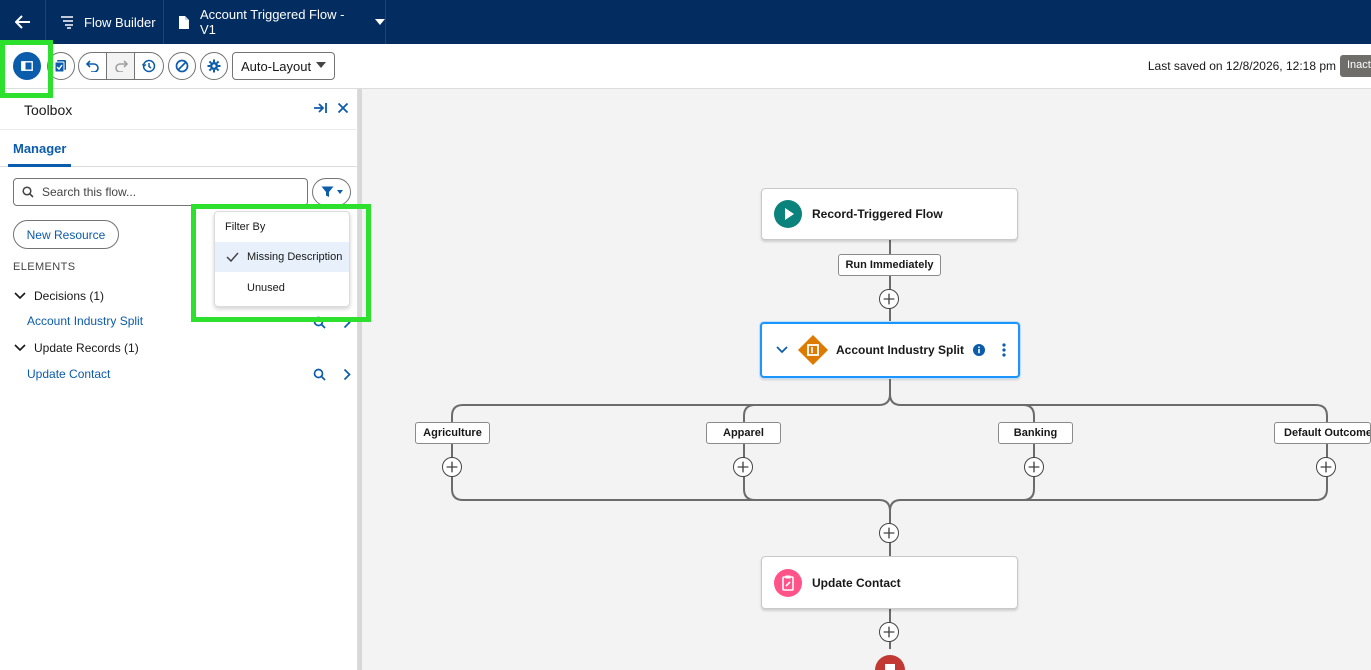 This screenshot has width=1371, height=670. What do you see at coordinates (1241, 66) in the screenshot?
I see `last-saved-text: Last saved on 12/8/2026, 12:18 pm` at bounding box center [1241, 66].